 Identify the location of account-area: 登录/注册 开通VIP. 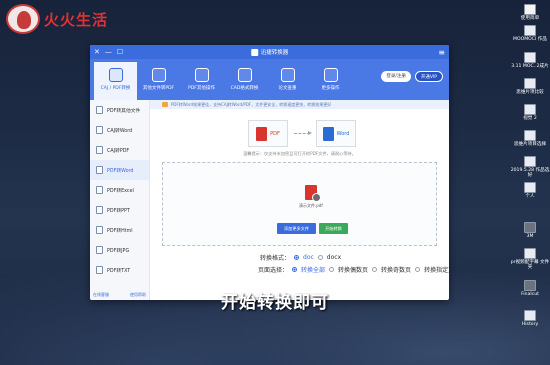
(412, 76).